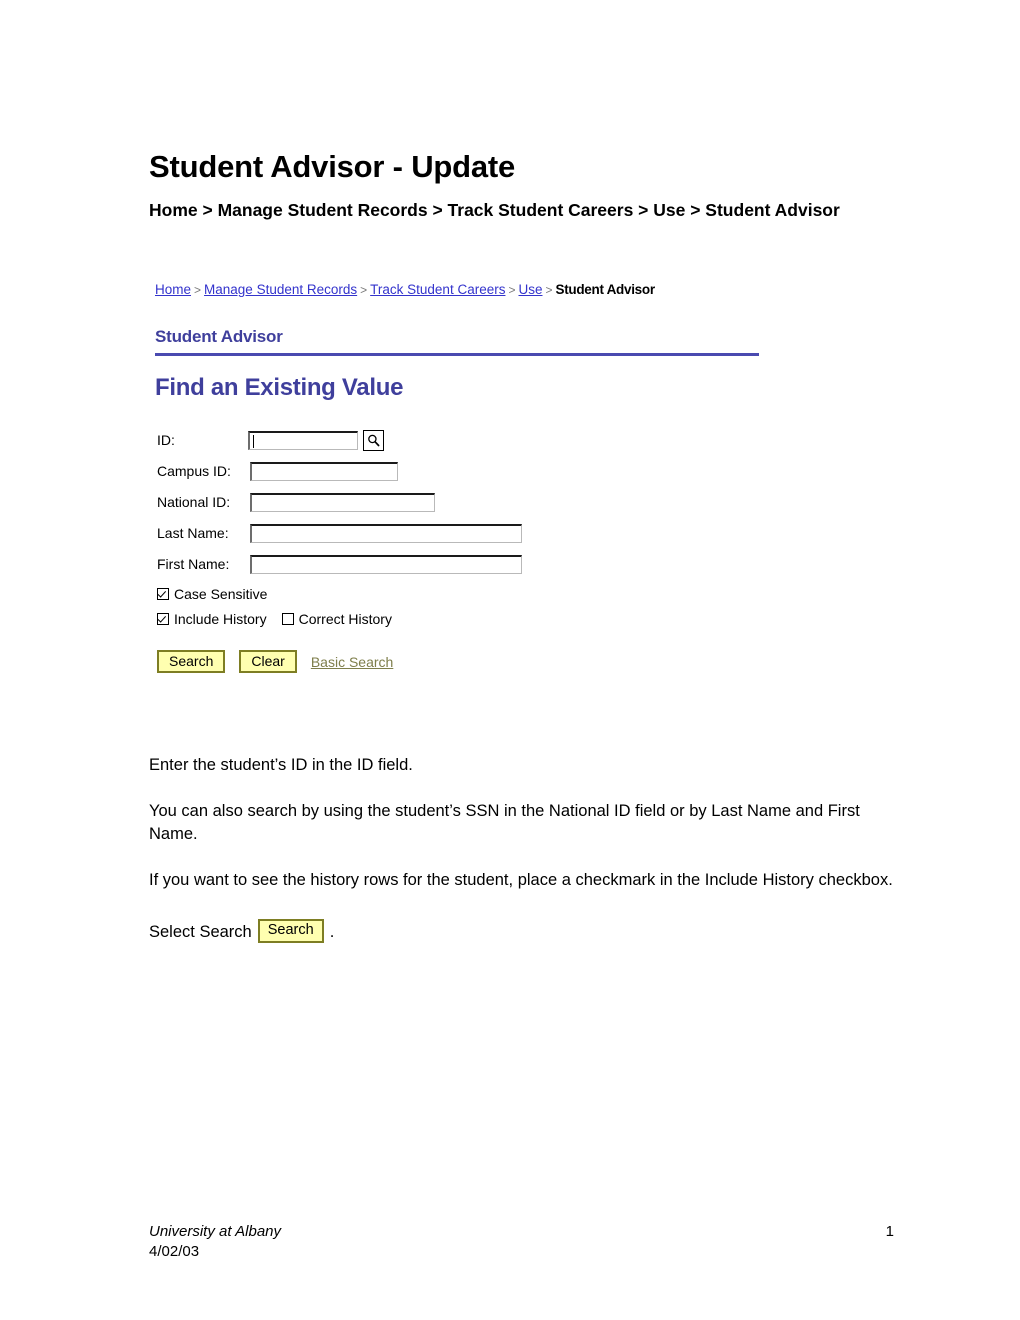 The width and height of the screenshot is (1020, 1320). What do you see at coordinates (253, 441) in the screenshot?
I see `text-caret` at bounding box center [253, 441].